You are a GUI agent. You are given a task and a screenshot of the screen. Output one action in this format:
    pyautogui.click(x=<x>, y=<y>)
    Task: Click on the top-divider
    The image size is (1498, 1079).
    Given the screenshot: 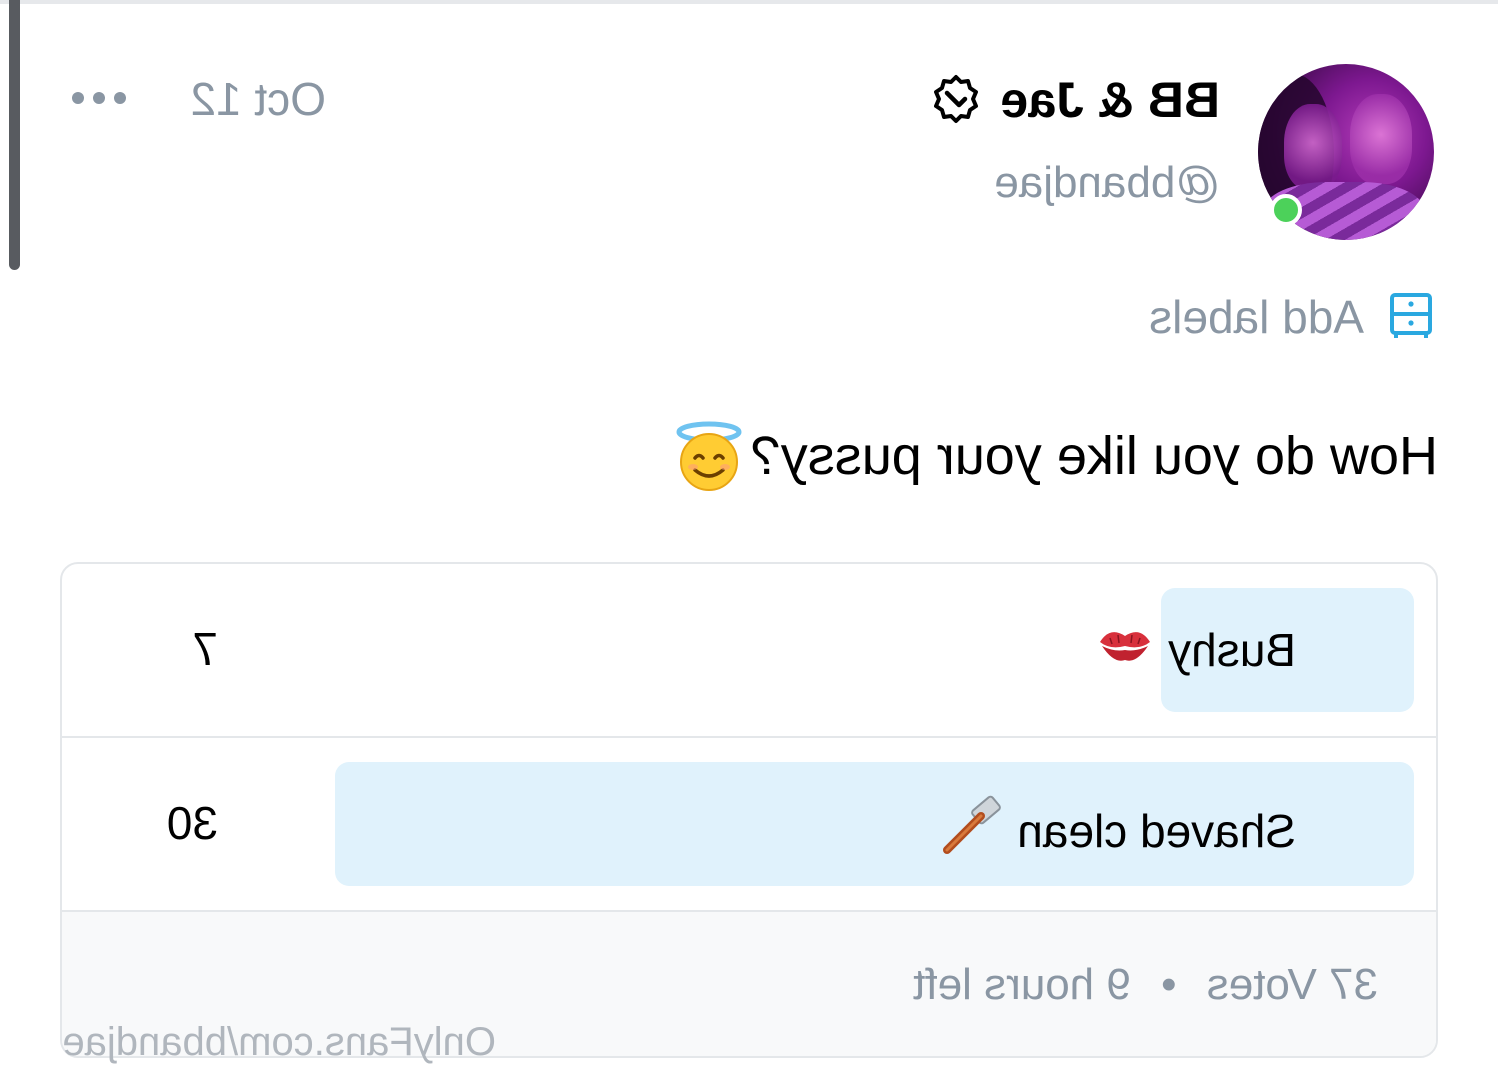 What is the action you would take?
    pyautogui.click(x=749, y=2)
    